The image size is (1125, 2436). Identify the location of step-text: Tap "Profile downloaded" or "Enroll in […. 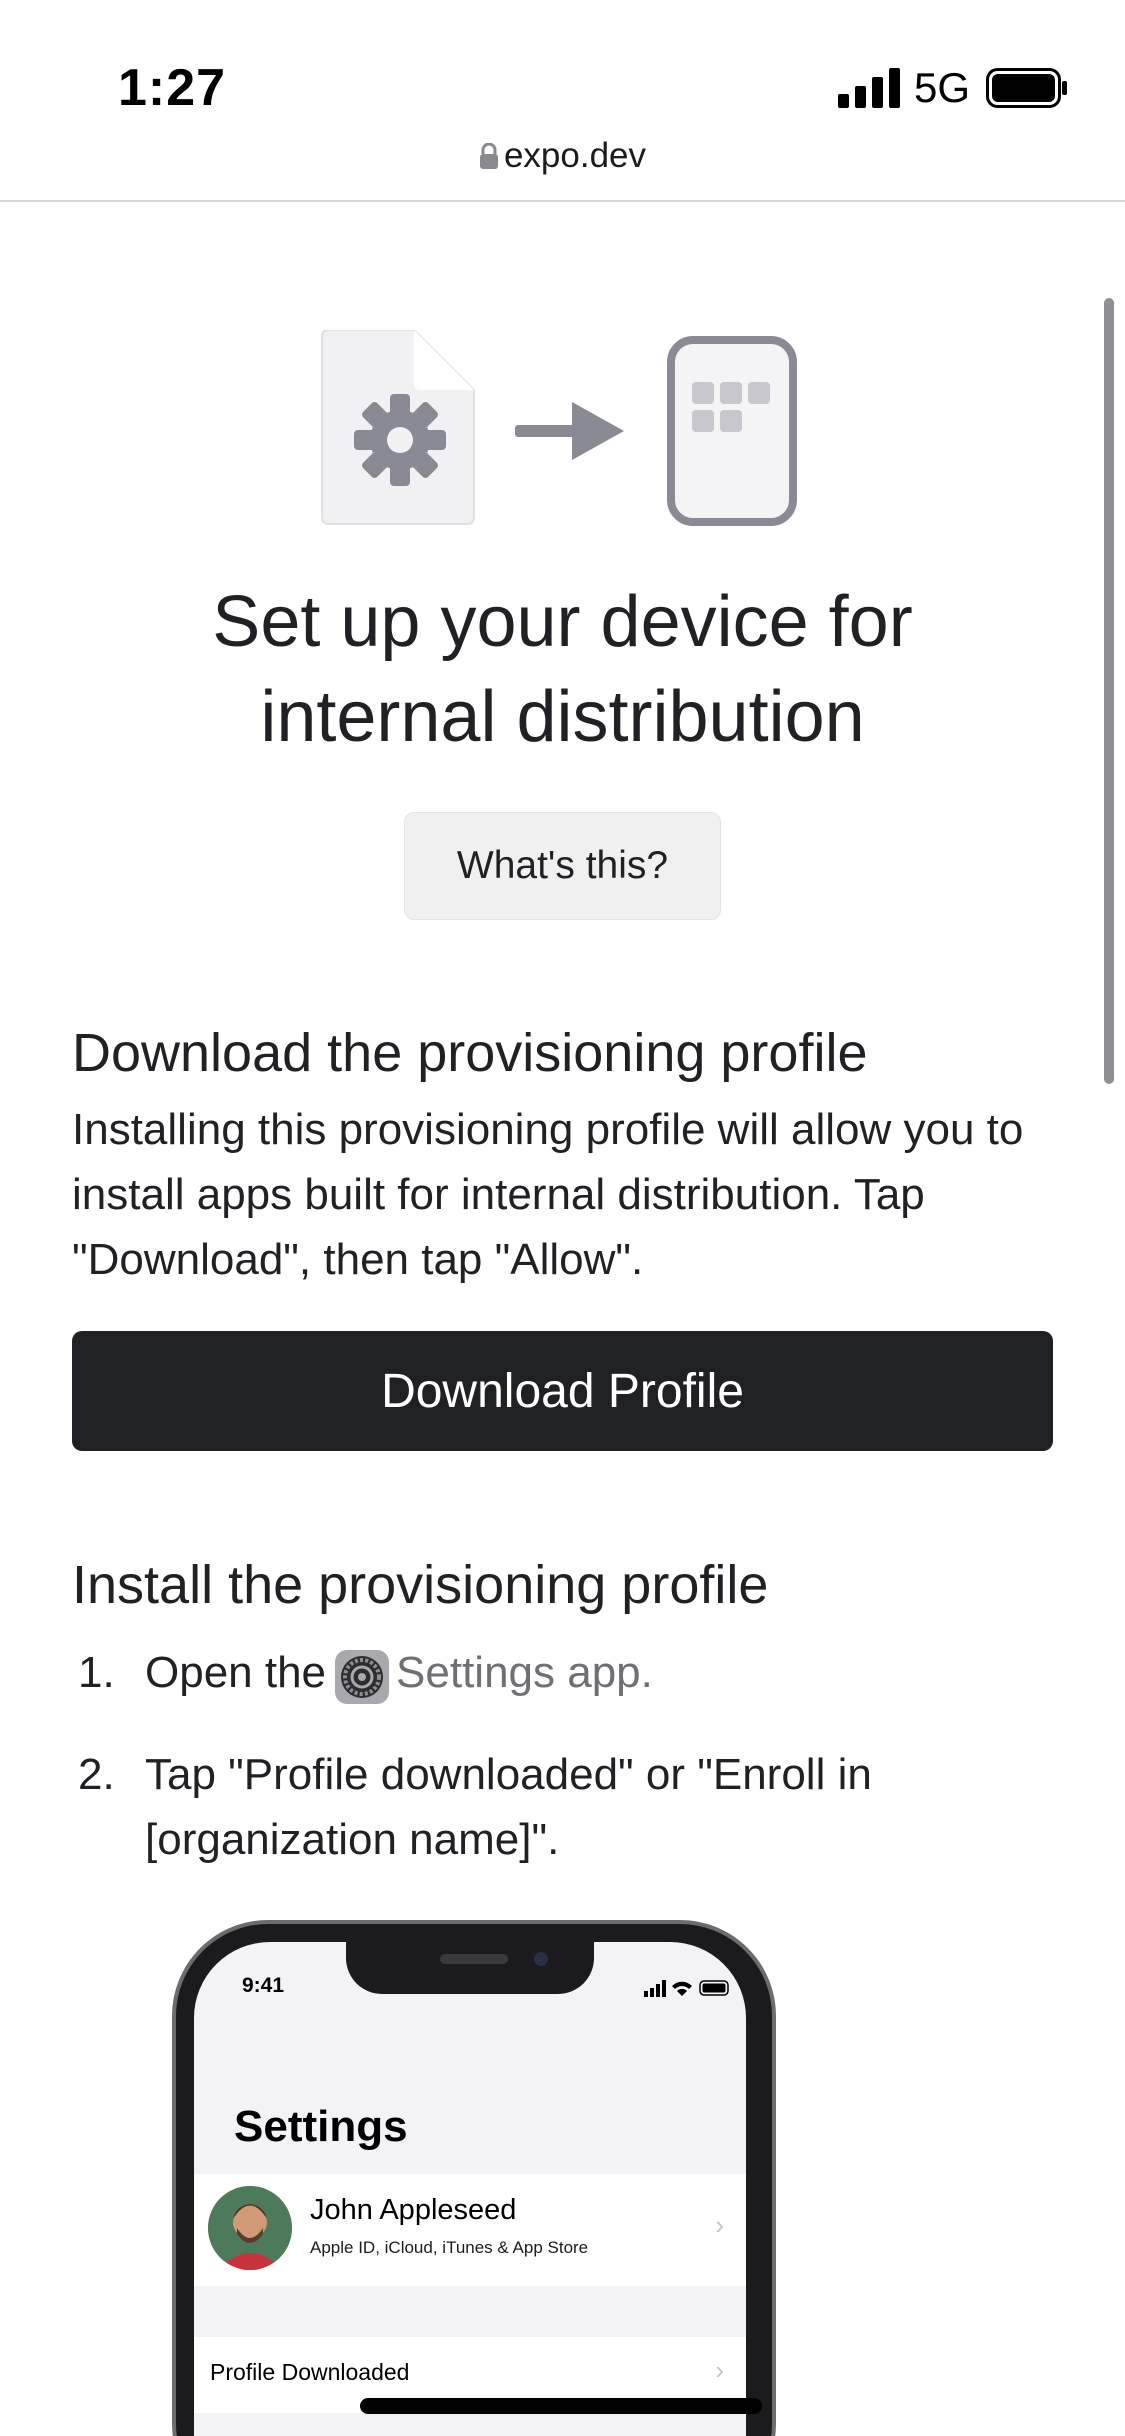
(508, 1807).